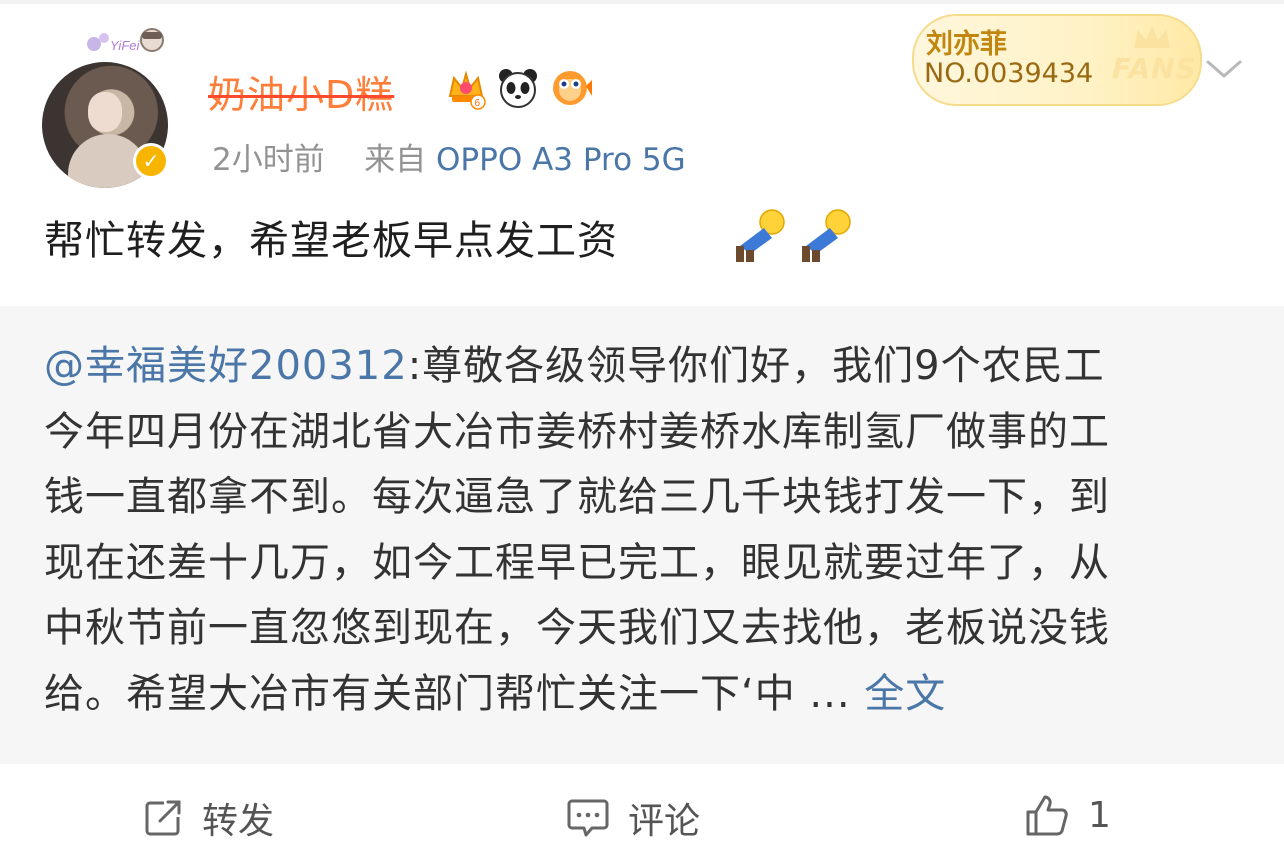 The image size is (1284, 856). What do you see at coordinates (642, 2) in the screenshot?
I see `top-divider` at bounding box center [642, 2].